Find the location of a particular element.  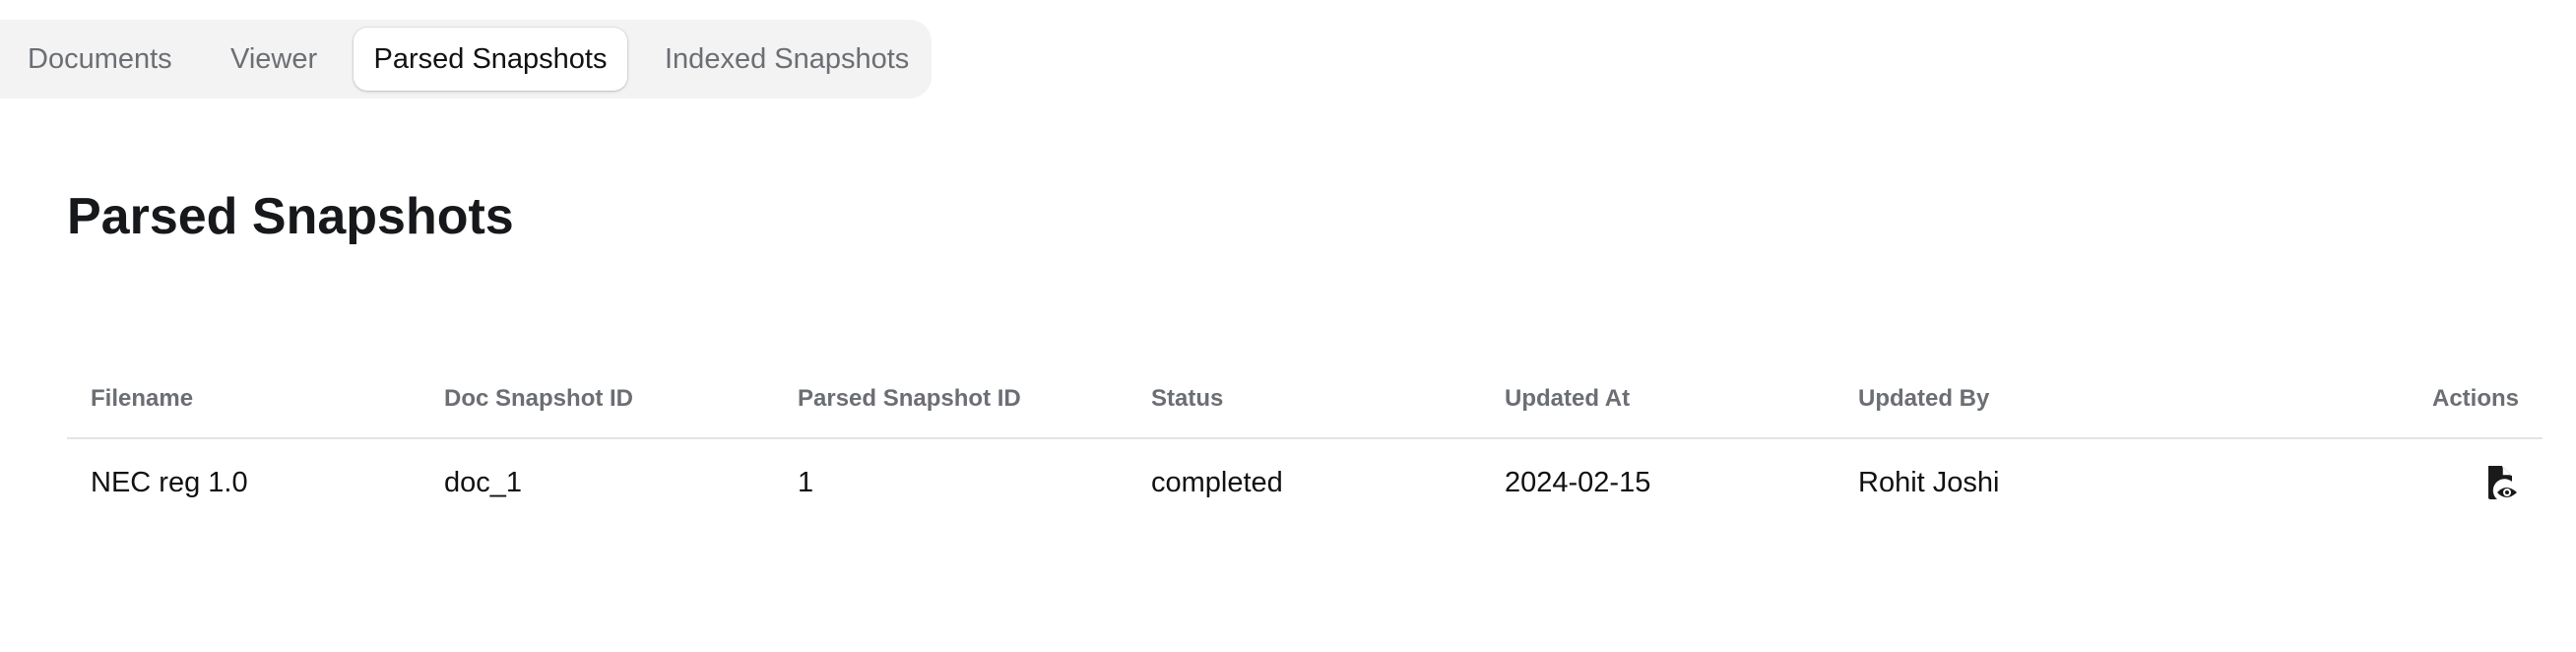

cell-updated-at: 2024-02-15 is located at coordinates (1578, 482).